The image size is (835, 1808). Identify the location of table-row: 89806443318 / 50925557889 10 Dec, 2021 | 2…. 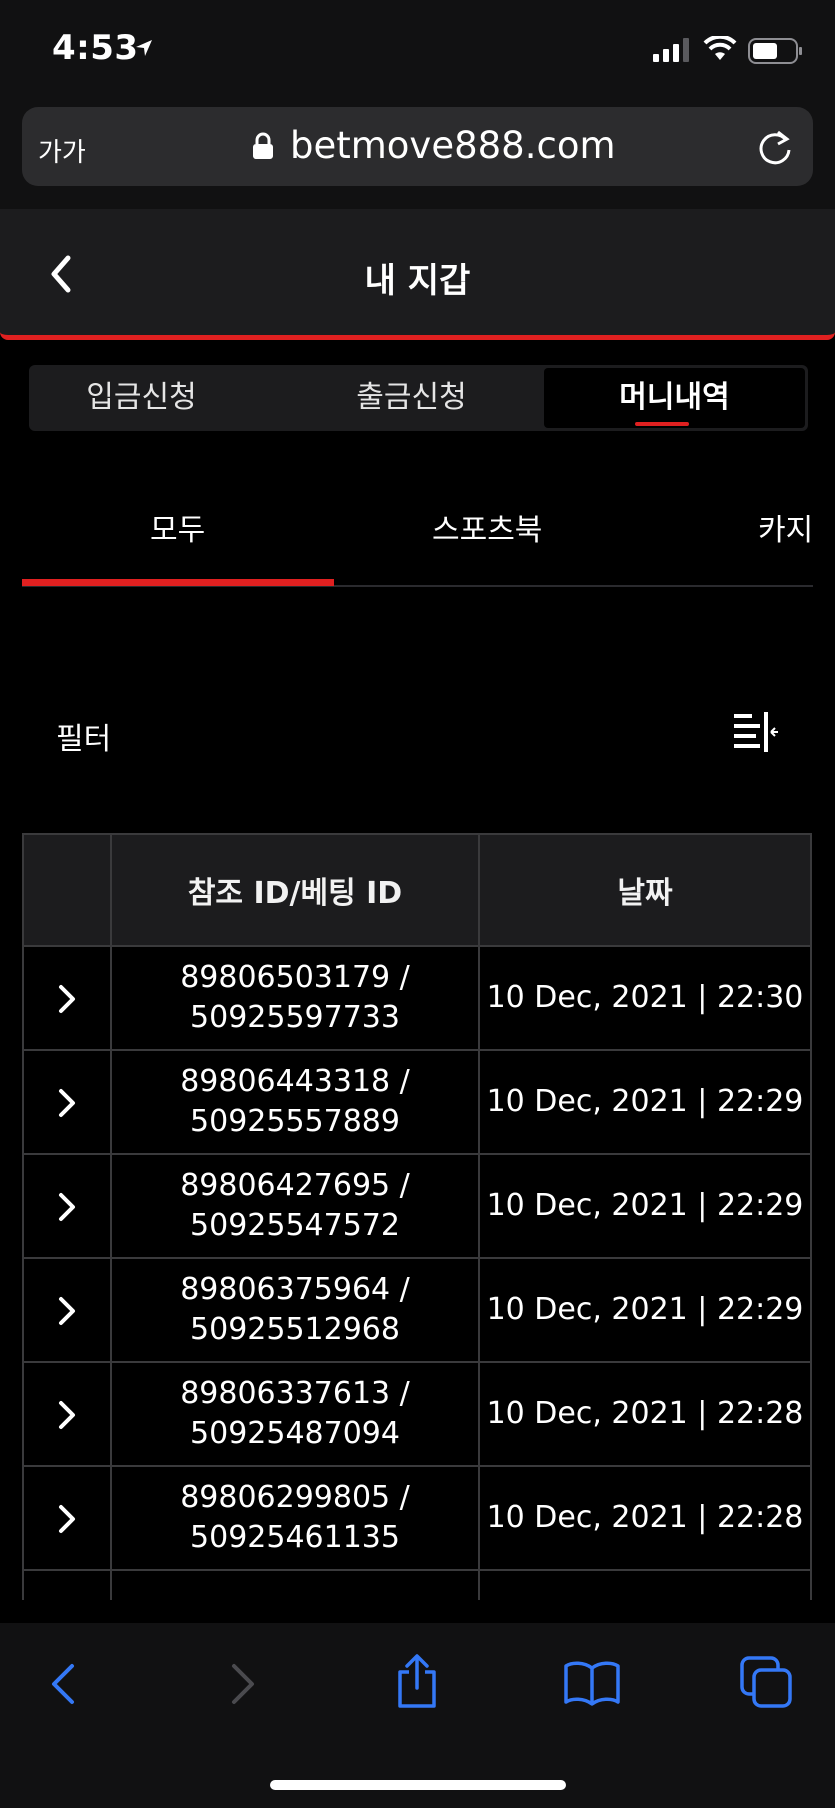
(417, 1102).